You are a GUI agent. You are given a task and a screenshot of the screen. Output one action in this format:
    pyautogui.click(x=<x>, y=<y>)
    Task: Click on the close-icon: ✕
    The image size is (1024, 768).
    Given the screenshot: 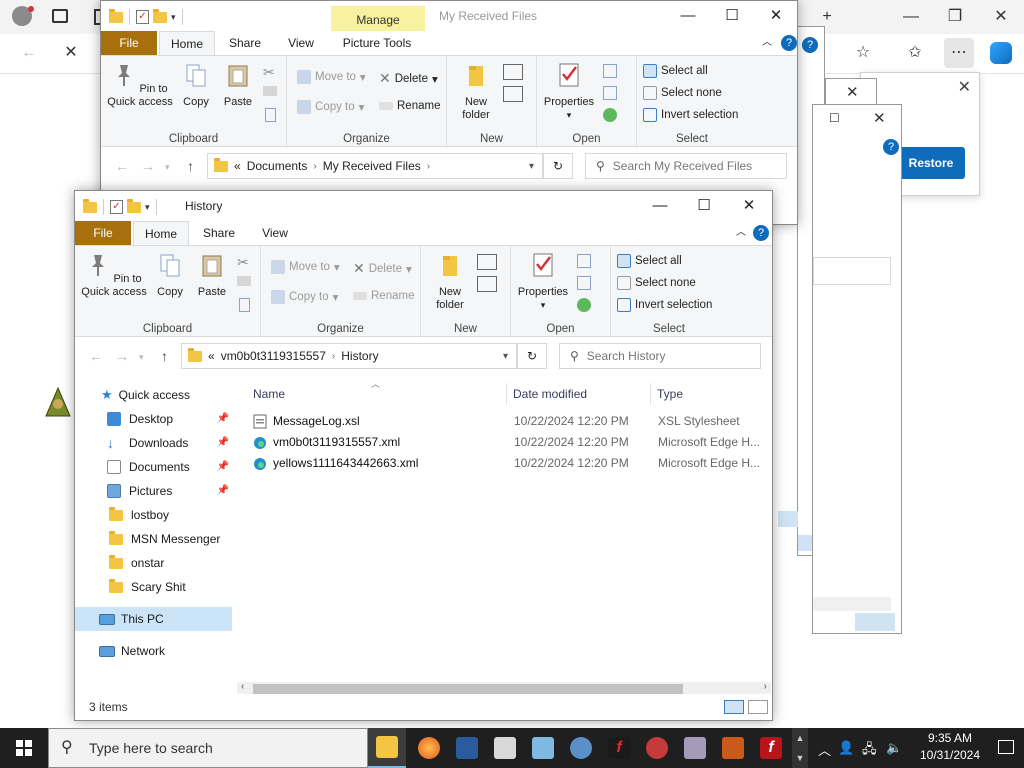 What is the action you would take?
    pyautogui.click(x=775, y=16)
    